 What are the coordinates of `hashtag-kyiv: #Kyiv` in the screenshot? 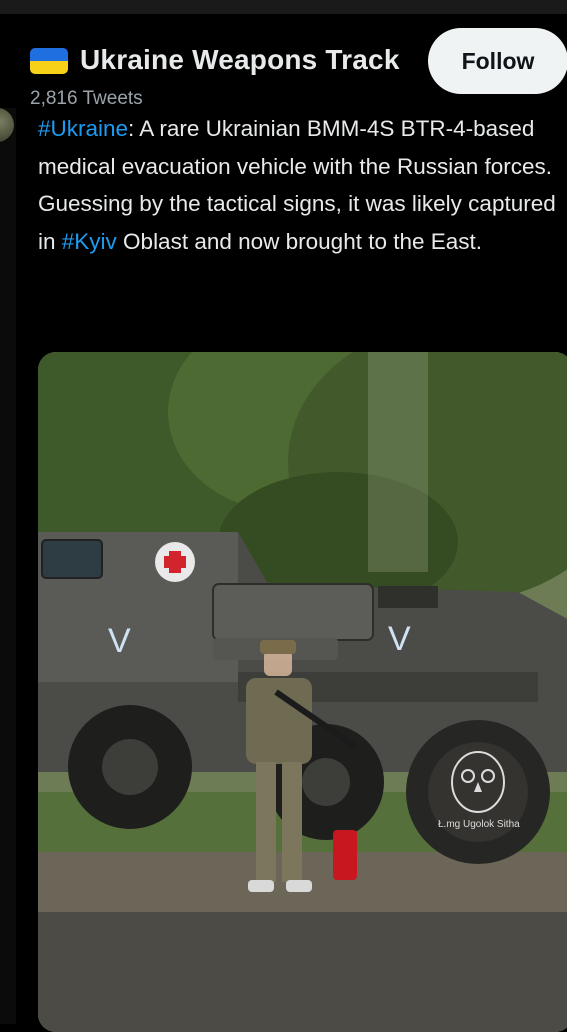 It's located at (89, 241).